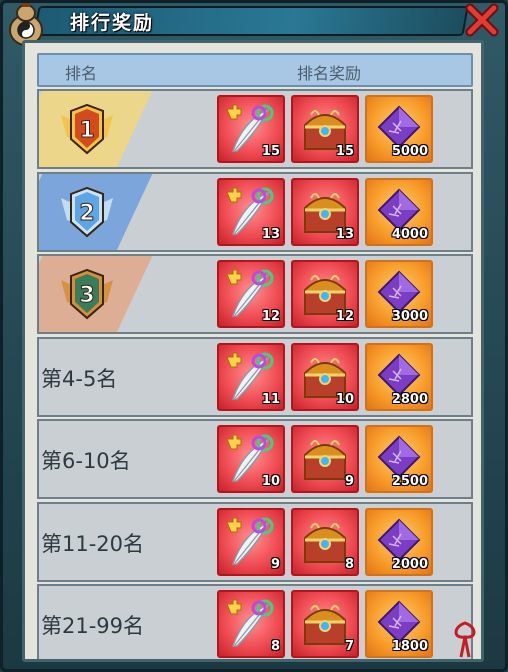 The image size is (508, 672). Describe the element at coordinates (349, 646) in the screenshot. I see `item-quantity: 7` at that location.